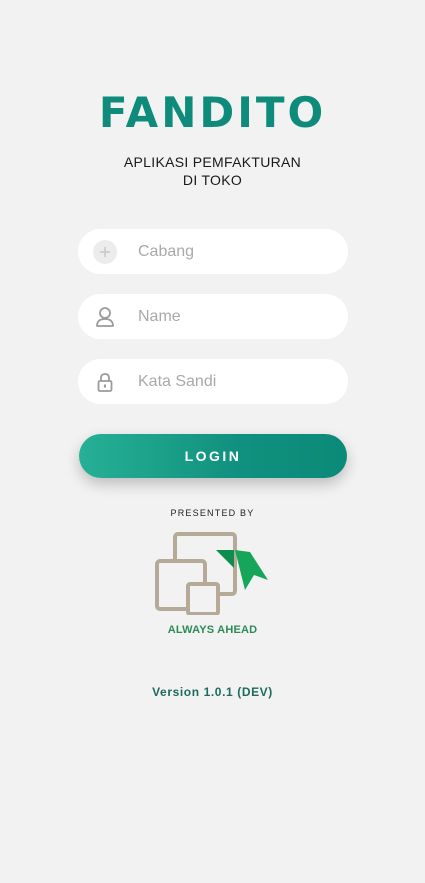  I want to click on user-icon, so click(105, 317).